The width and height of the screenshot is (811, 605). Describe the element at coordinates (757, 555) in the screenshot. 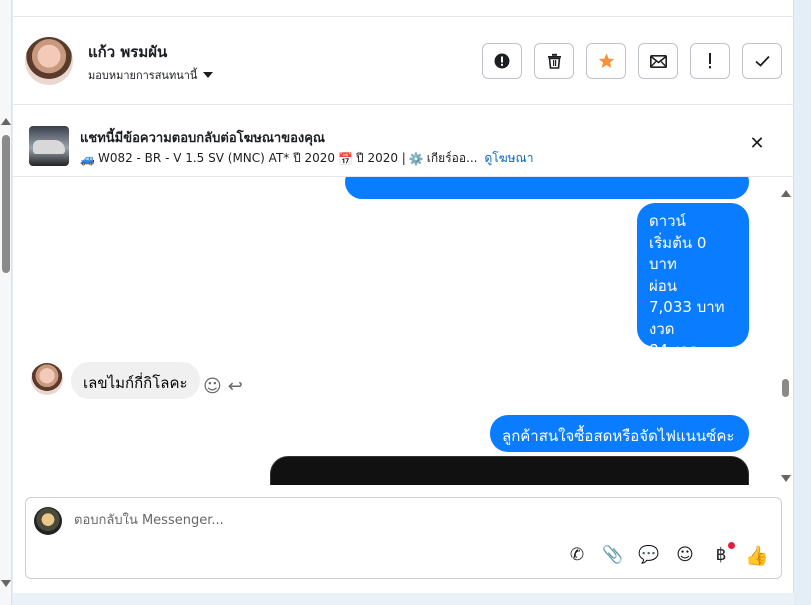

I see `like-icon: 👍` at that location.